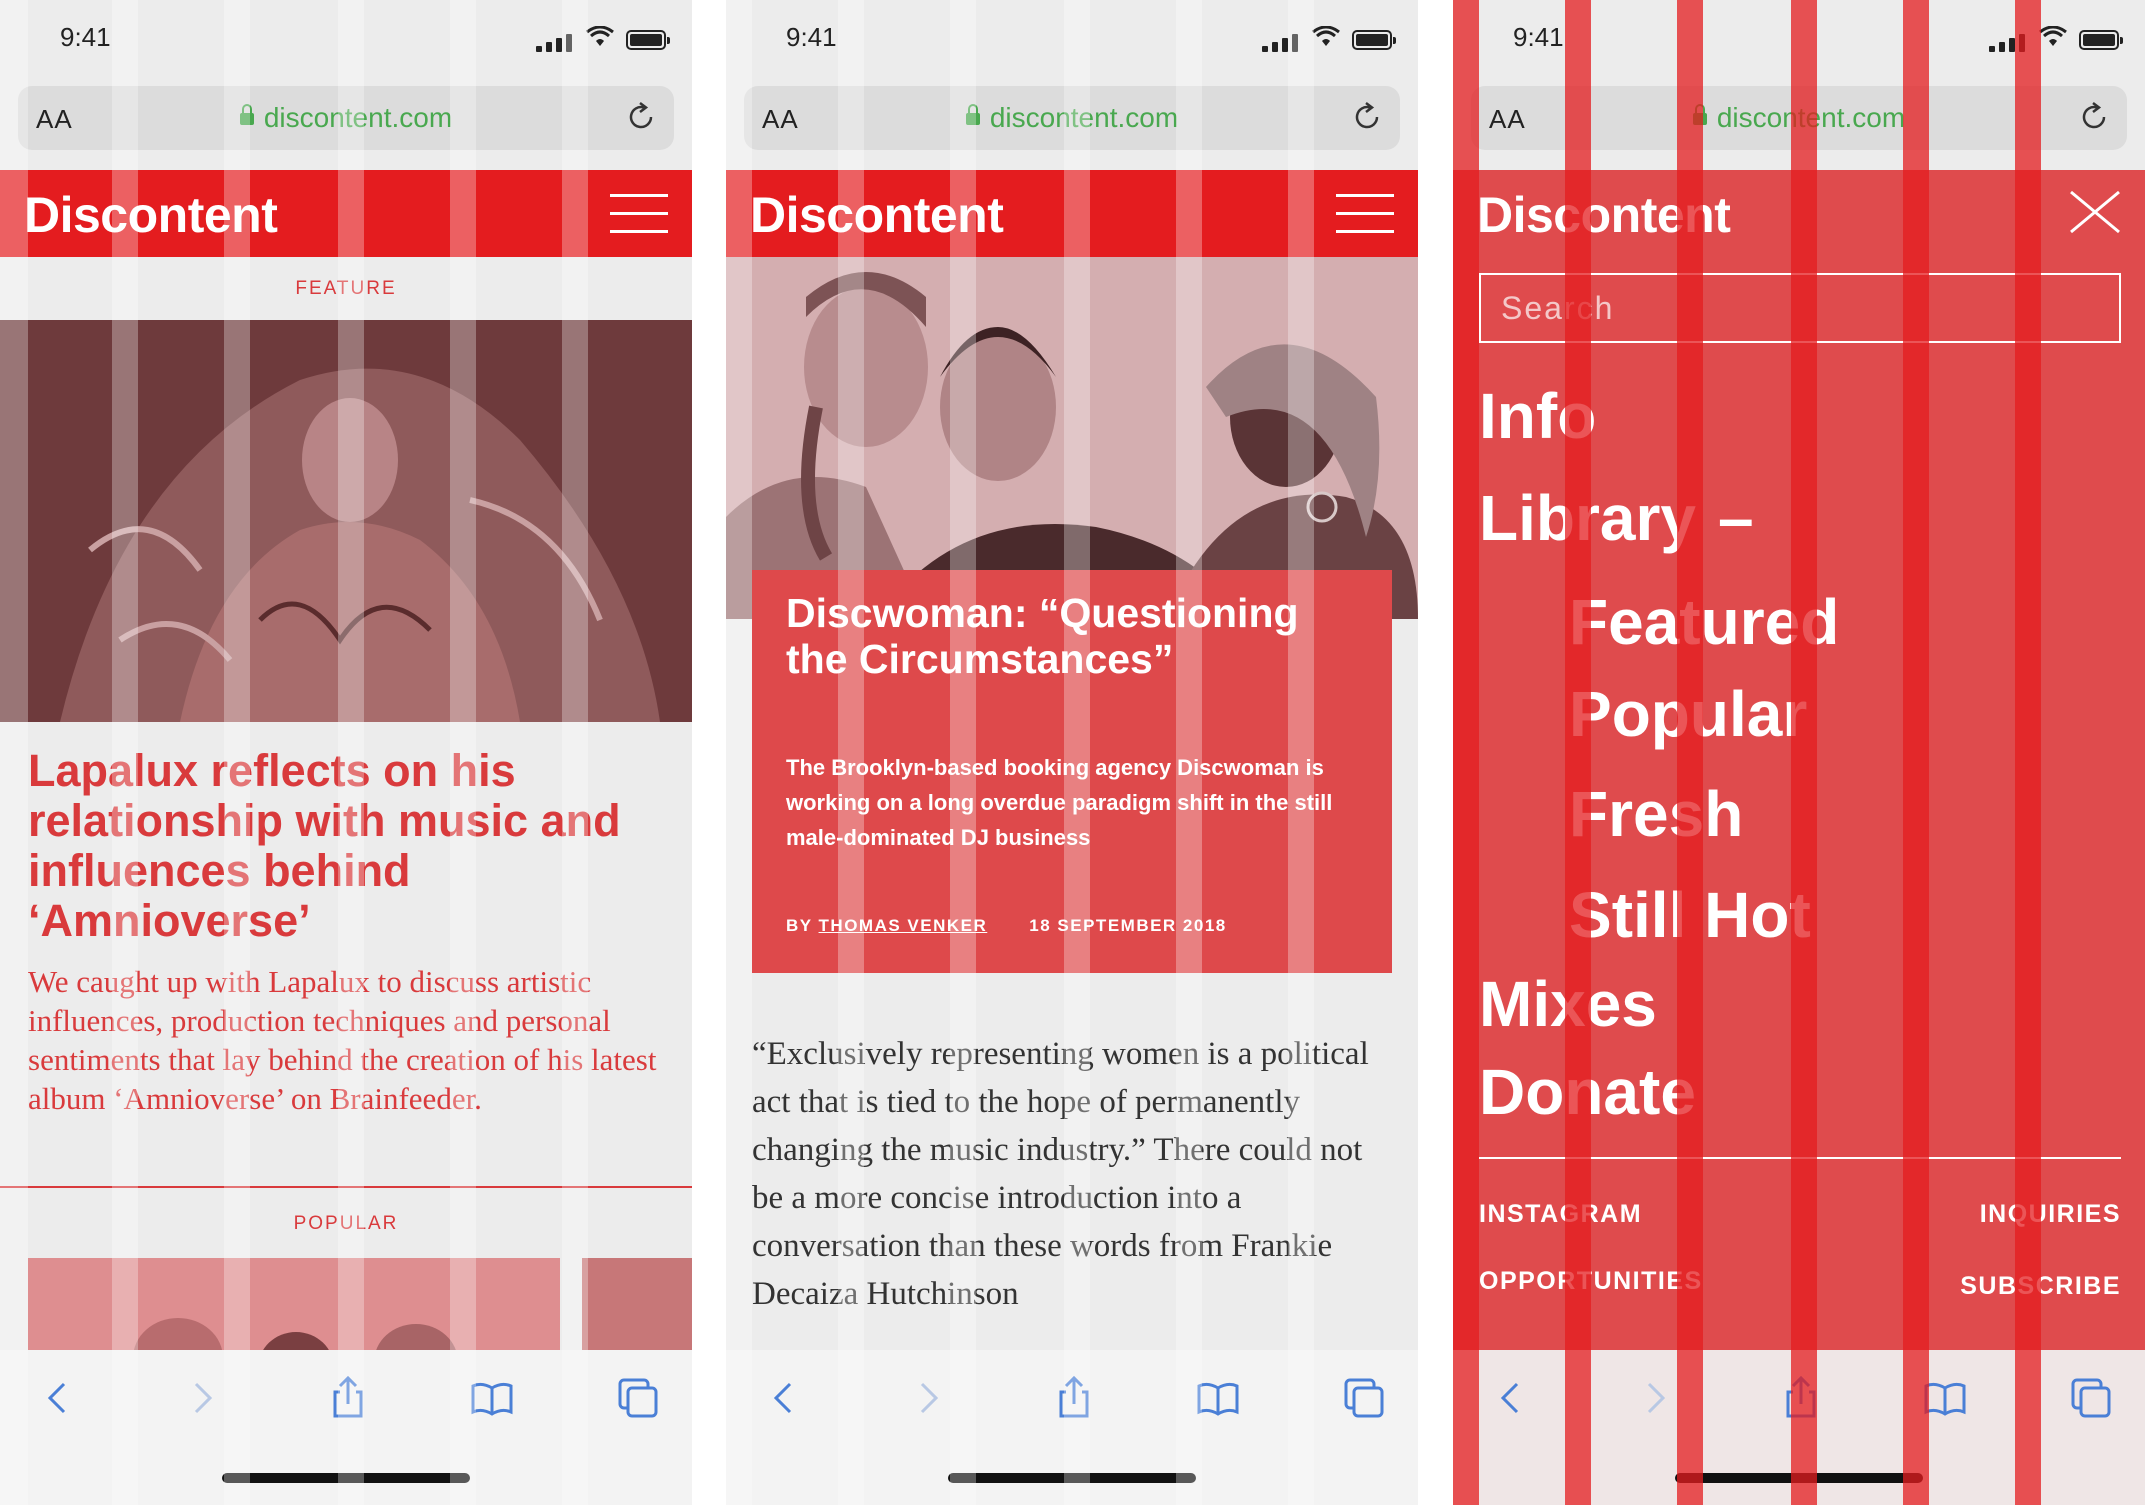 This screenshot has width=2145, height=1505. I want to click on popular-thumbnail-next, so click(637, 1308).